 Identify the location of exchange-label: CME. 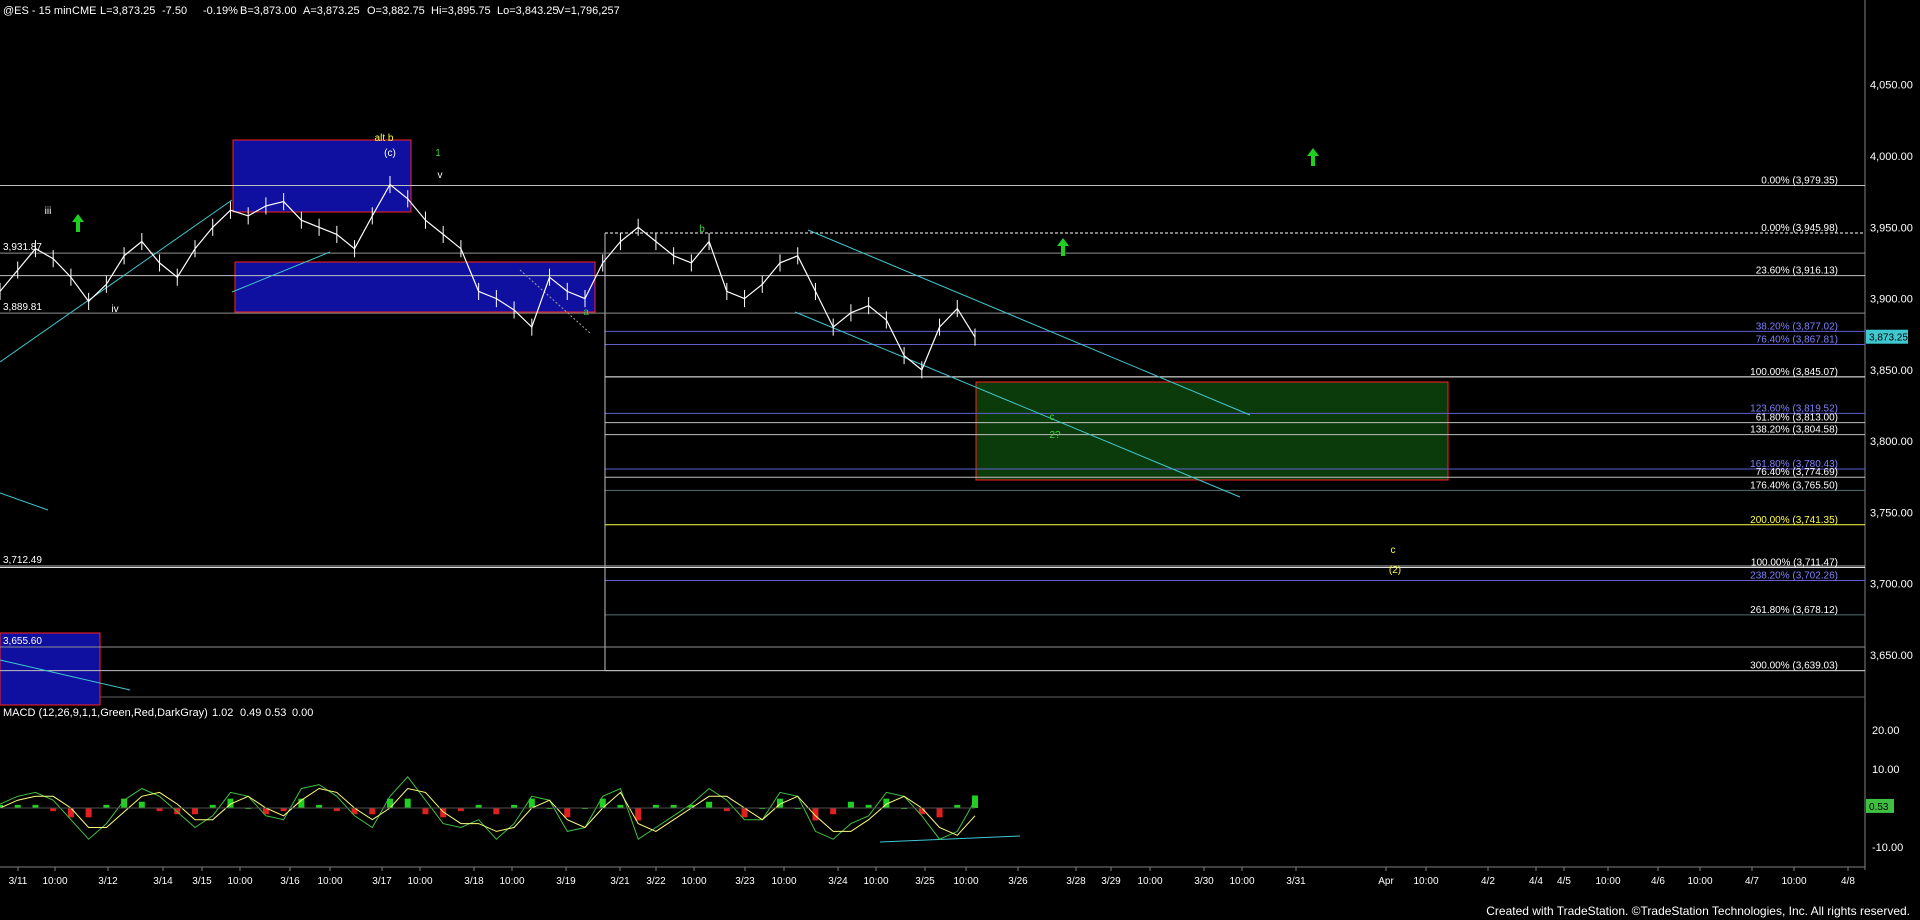
(84, 11).